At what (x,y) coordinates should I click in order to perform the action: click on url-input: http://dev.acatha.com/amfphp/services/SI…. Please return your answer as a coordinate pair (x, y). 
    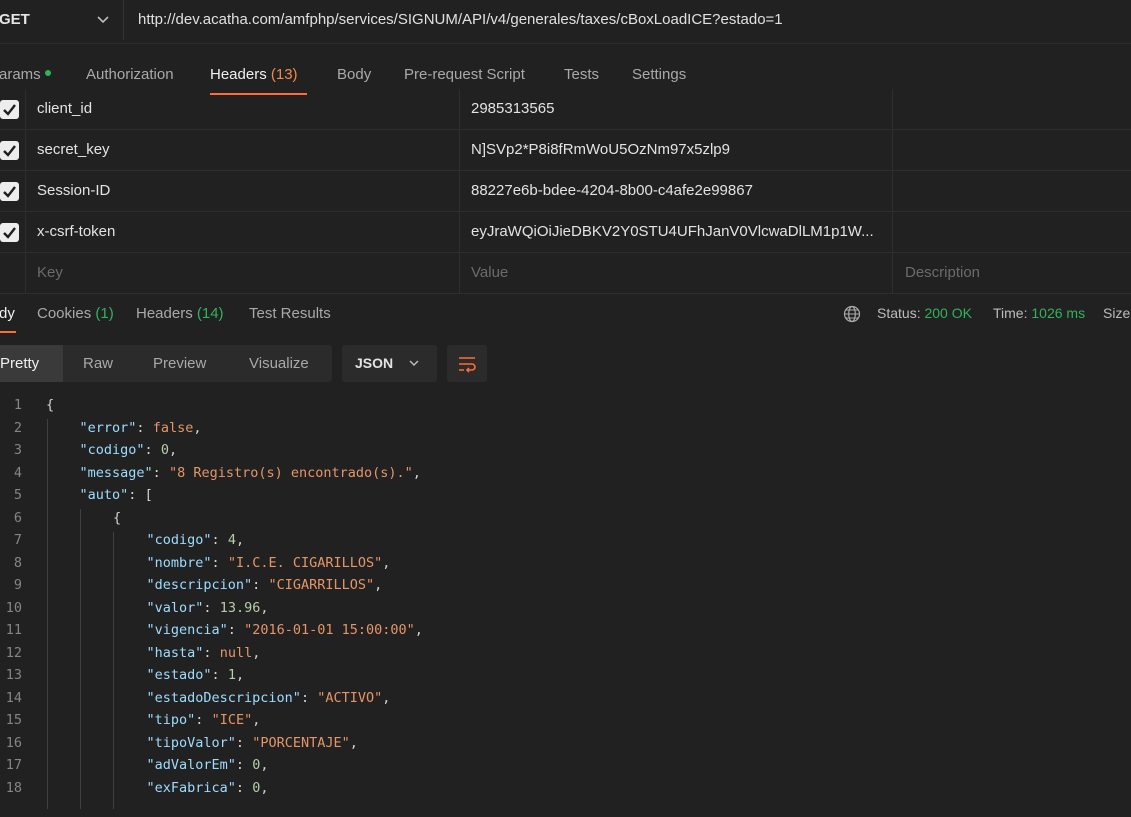
    Looking at the image, I should click on (460, 19).